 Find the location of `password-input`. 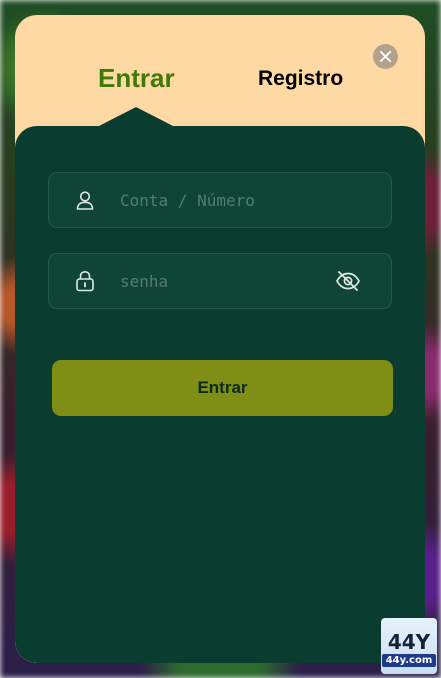

password-input is located at coordinates (226, 281).